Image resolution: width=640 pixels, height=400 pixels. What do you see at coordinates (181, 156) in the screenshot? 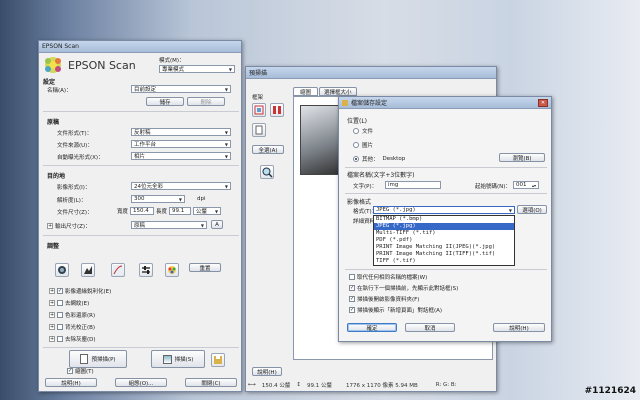
I see `auto-exposure-select: 相片 ▼` at bounding box center [181, 156].